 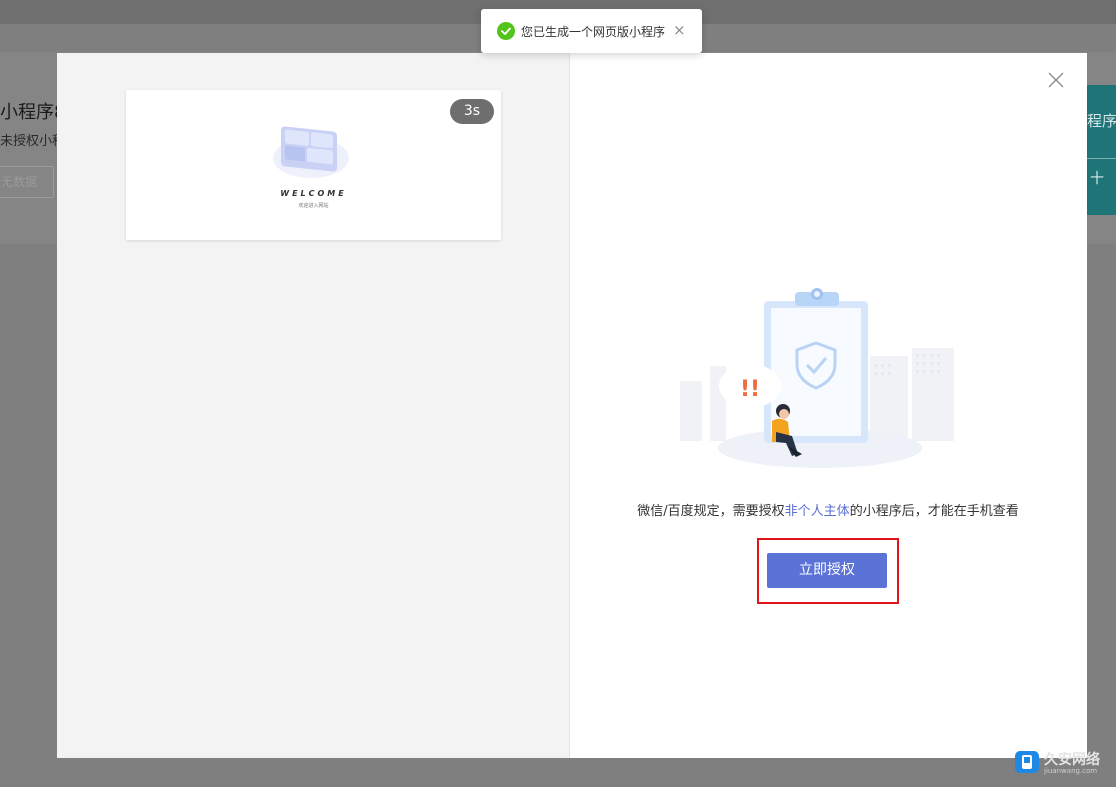 I want to click on notice-text-start: 微信/百度规定，需要授权, so click(x=711, y=511).